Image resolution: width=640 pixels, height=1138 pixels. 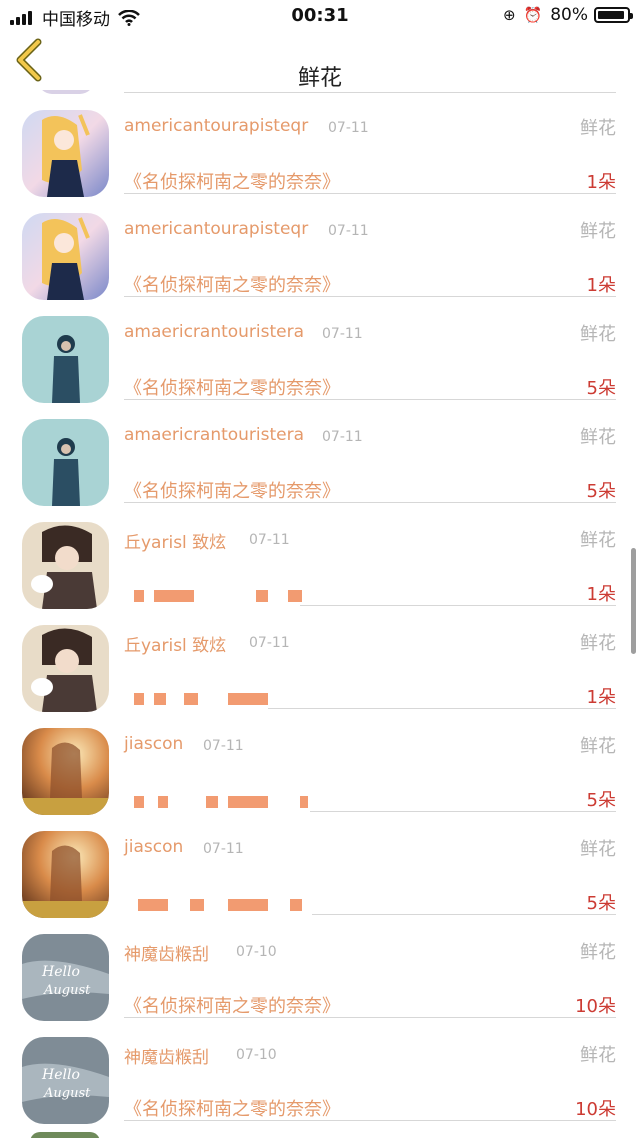 What do you see at coordinates (370, 1120) in the screenshot?
I see `row-divider` at bounding box center [370, 1120].